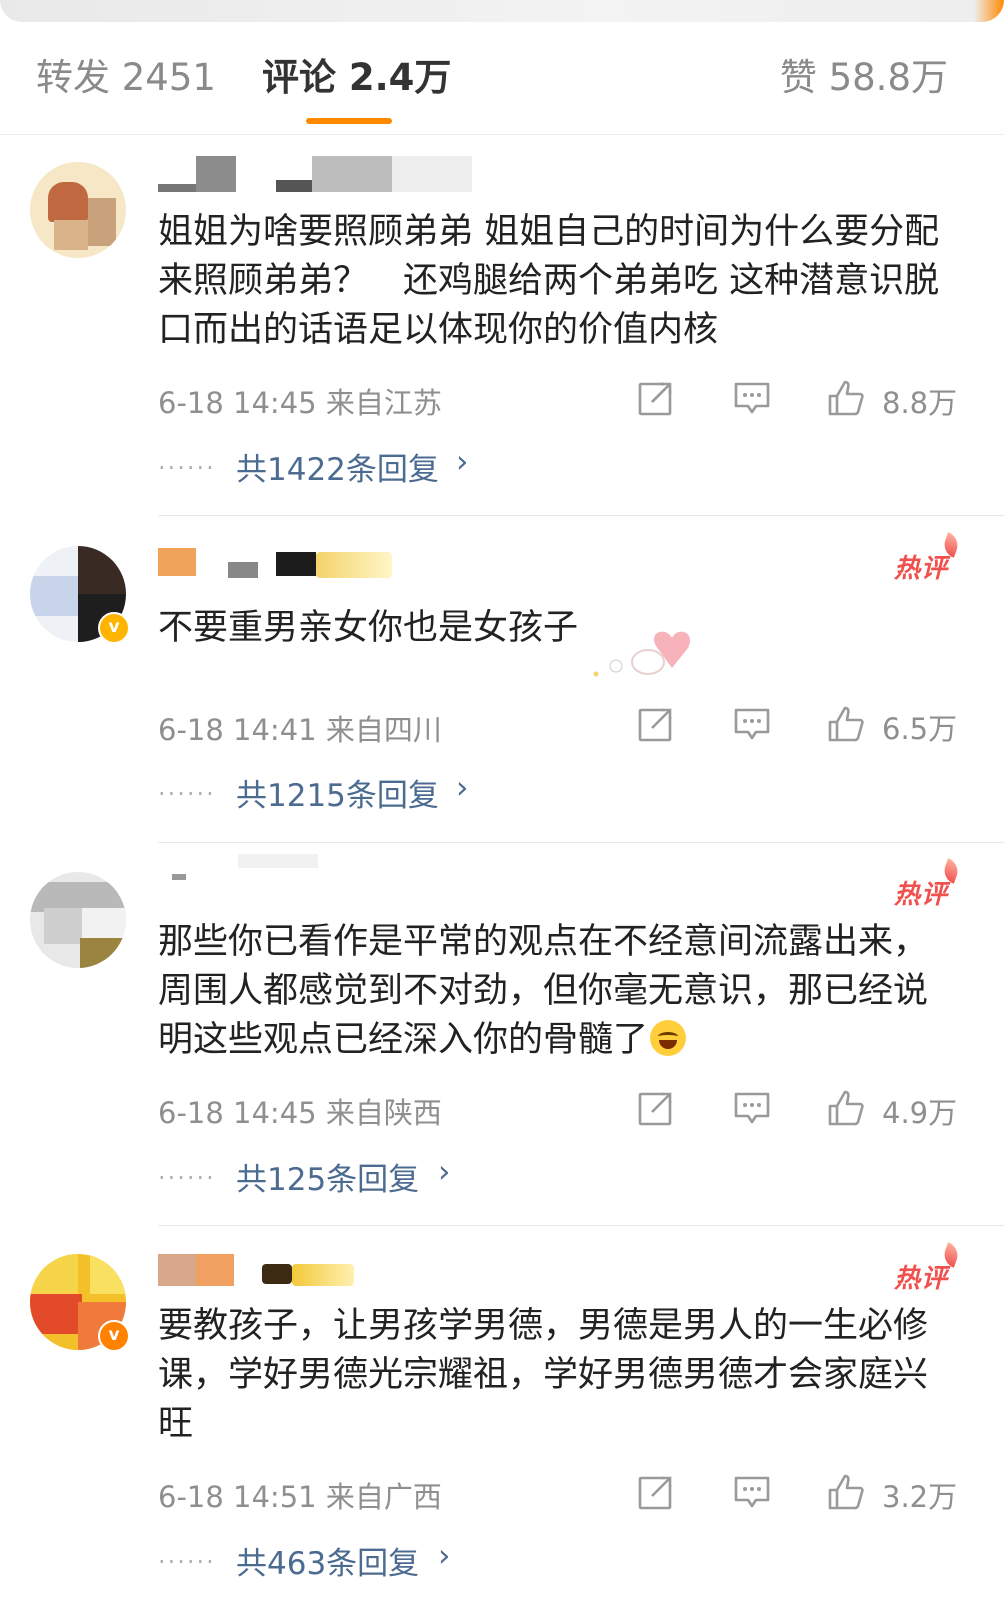 The height and width of the screenshot is (1601, 1004). I want to click on laughing-tears-emoji-icon, so click(668, 1038).